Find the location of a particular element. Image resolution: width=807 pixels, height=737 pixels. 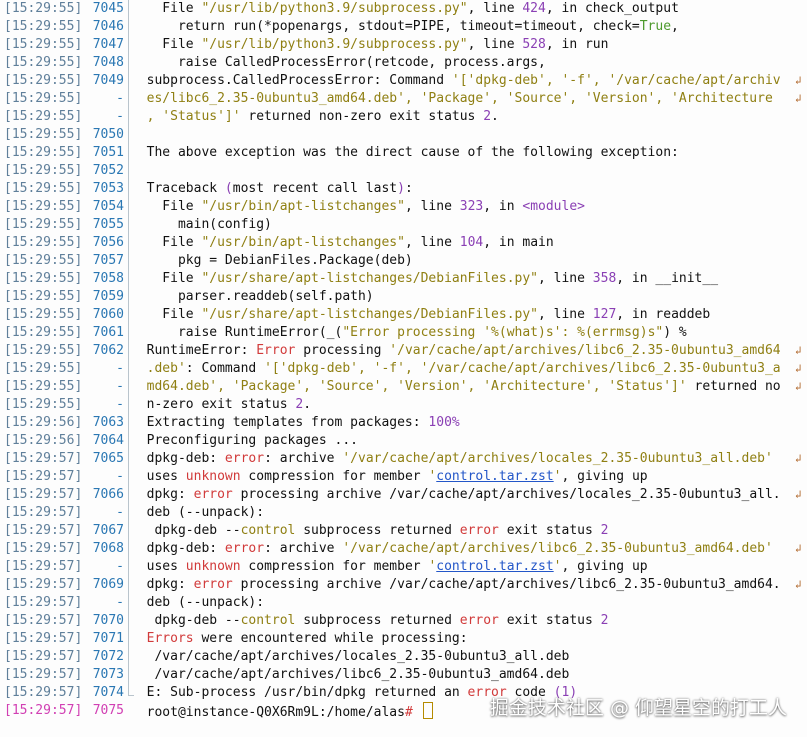

line-number: 7070 is located at coordinates (108, 620).